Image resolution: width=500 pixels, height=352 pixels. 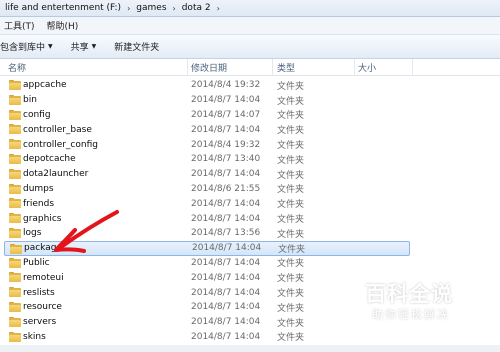 What do you see at coordinates (411, 314) in the screenshot?
I see `watermark-subtitle: 助你轻松解决` at bounding box center [411, 314].